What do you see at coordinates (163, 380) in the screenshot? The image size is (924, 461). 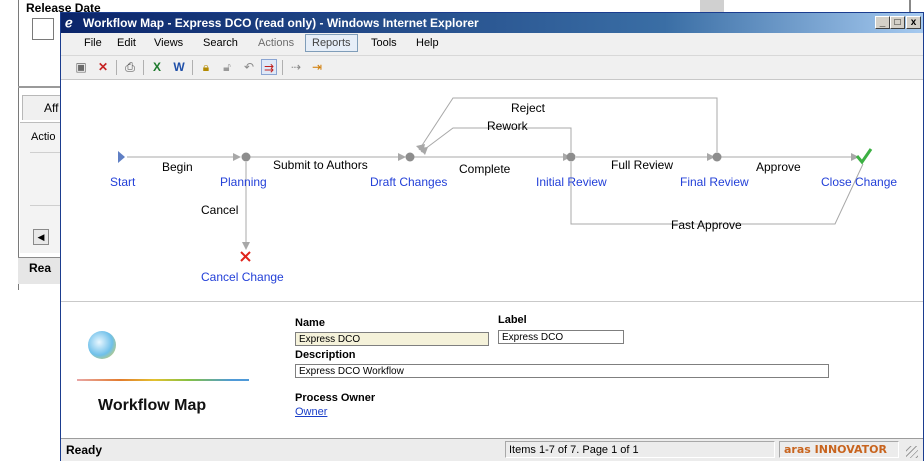 I see `accent-rule` at bounding box center [163, 380].